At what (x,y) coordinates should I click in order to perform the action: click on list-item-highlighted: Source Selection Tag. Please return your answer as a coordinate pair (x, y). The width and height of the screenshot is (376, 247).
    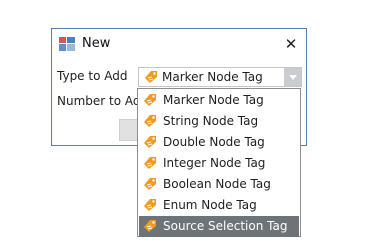
    Looking at the image, I should click on (219, 226).